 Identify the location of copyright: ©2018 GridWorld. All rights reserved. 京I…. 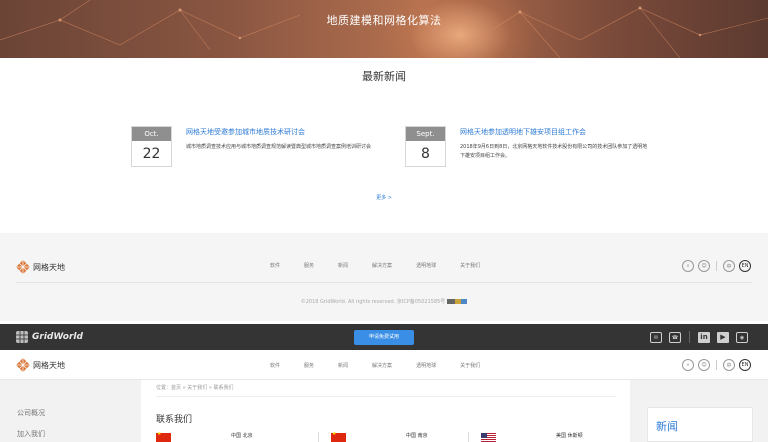
(384, 301).